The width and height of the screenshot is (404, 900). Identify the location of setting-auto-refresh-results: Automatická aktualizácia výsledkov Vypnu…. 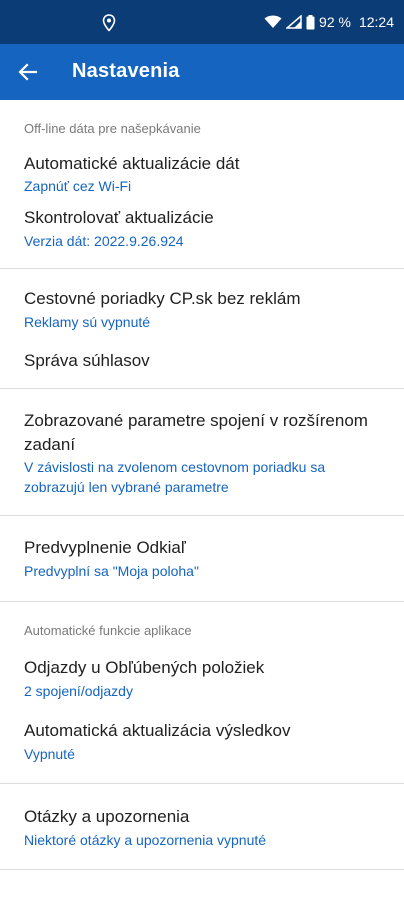
(202, 742).